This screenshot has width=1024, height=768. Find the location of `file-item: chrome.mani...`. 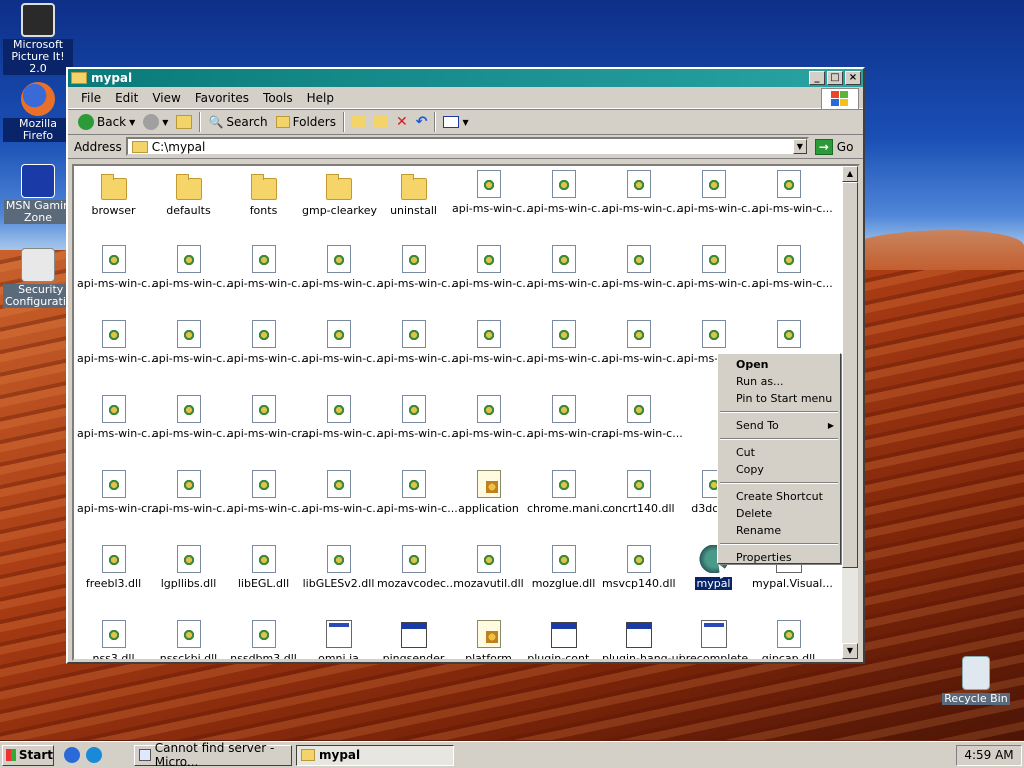

file-item: chrome.mani... is located at coordinates (568, 492).